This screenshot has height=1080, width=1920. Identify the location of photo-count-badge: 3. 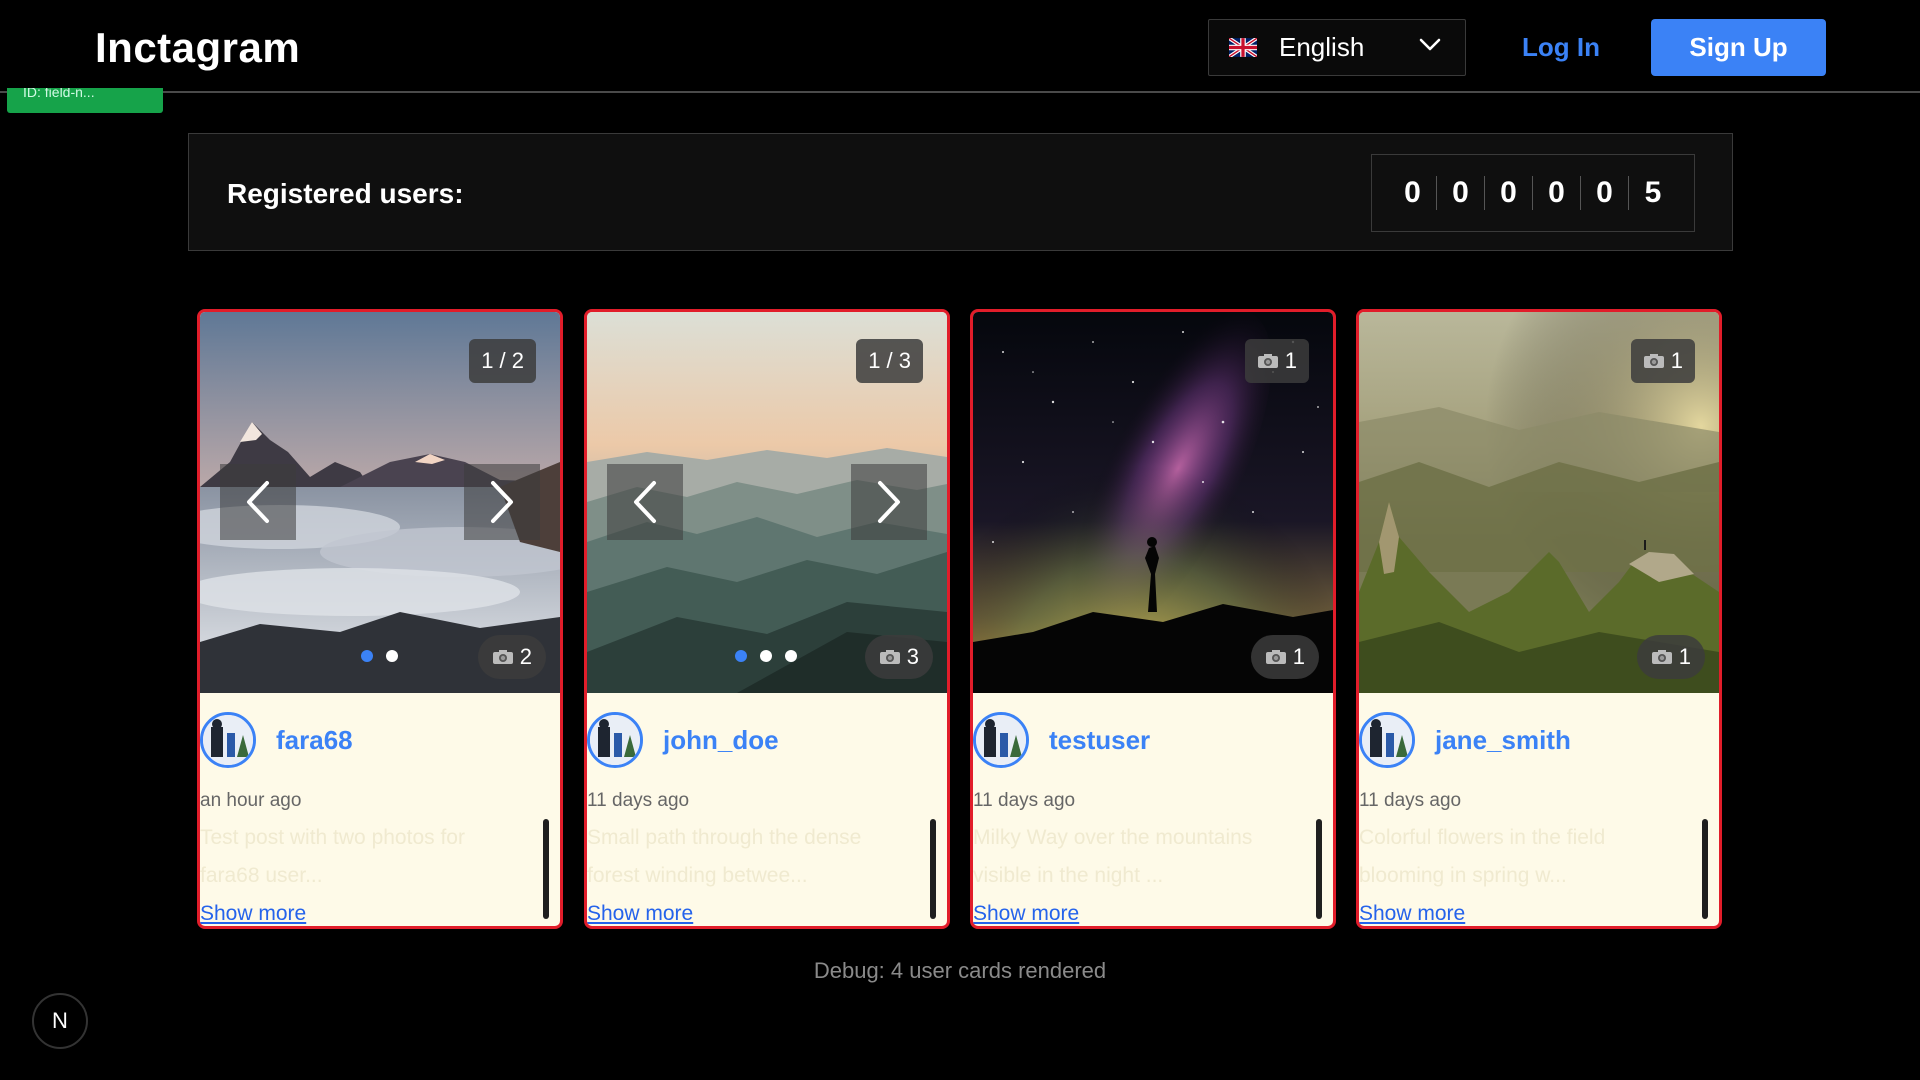
(898, 657).